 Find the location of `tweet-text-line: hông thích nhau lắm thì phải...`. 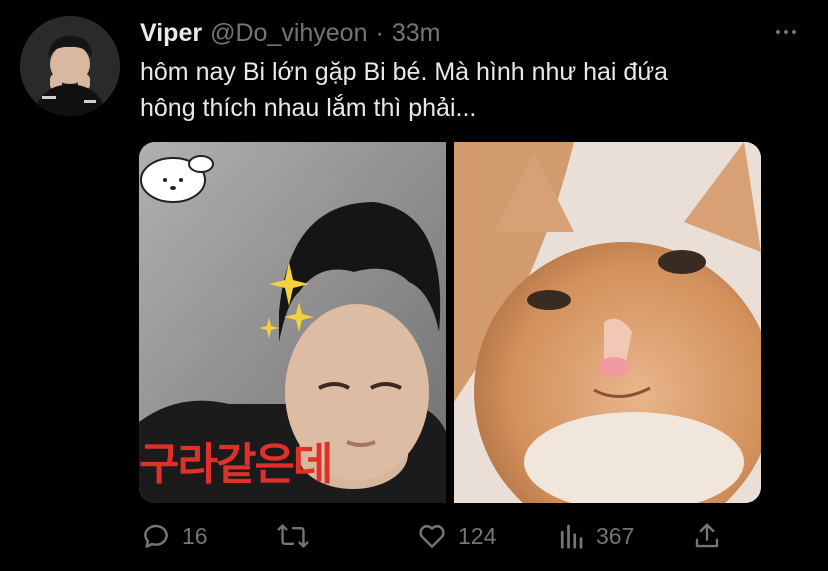

tweet-text-line: hông thích nhau lắm thì phải... is located at coordinates (308, 108).